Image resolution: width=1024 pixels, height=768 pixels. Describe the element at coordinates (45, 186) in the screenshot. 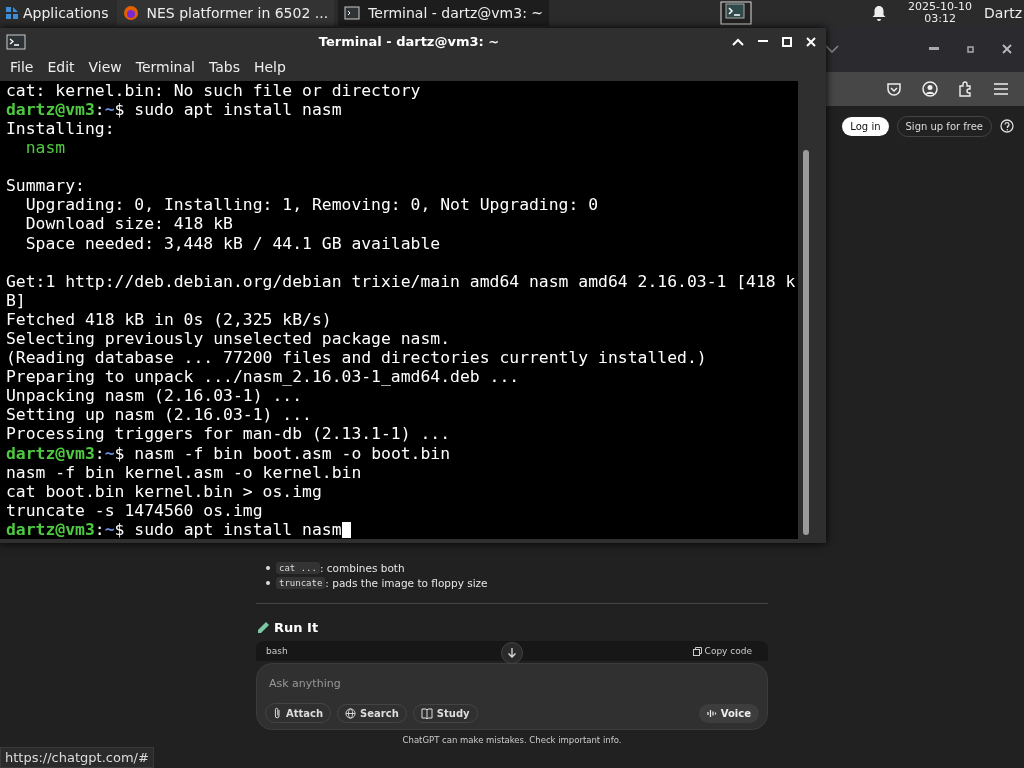

I see `output-line: Summary:` at that location.